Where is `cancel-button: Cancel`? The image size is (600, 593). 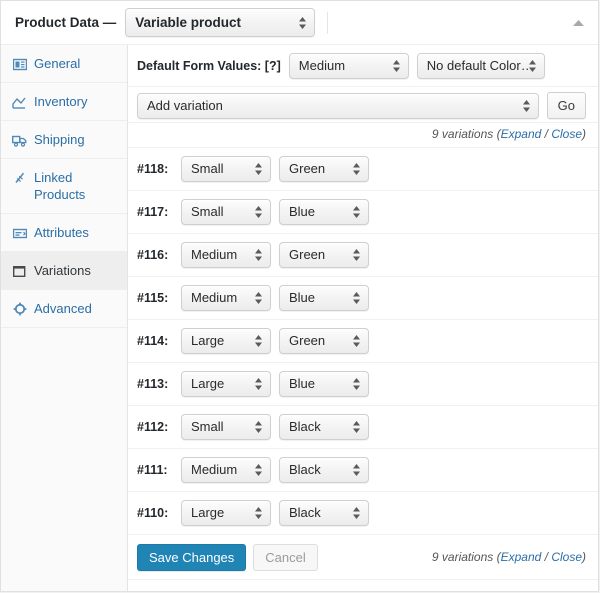 cancel-button: Cancel is located at coordinates (285, 557).